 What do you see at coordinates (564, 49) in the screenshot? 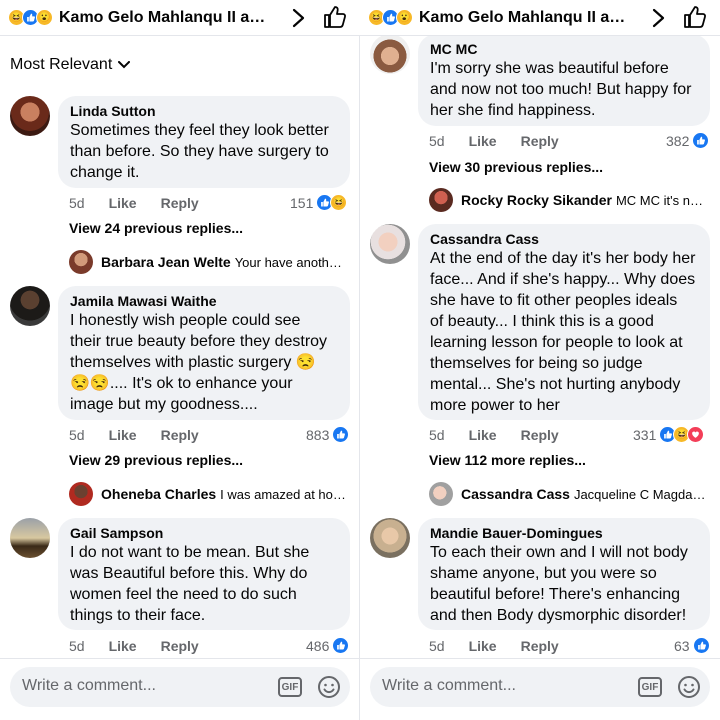
I see `comment-author: MC MC` at bounding box center [564, 49].